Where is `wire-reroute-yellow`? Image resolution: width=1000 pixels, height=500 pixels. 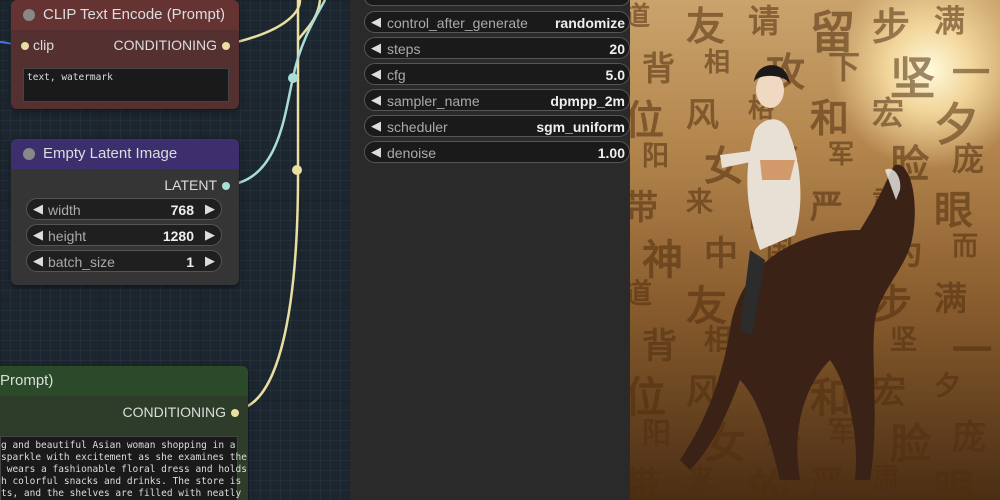 wire-reroute-yellow is located at coordinates (297, 170).